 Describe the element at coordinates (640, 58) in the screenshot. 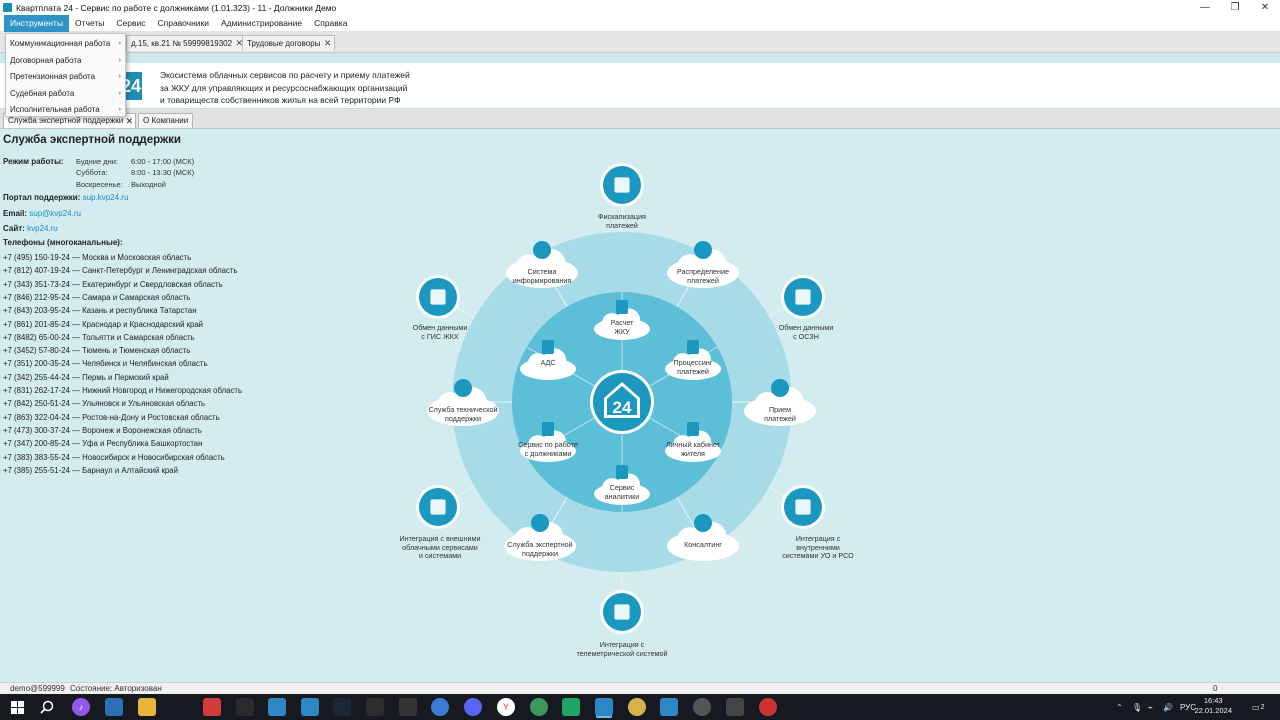

I see `separator-strip` at that location.